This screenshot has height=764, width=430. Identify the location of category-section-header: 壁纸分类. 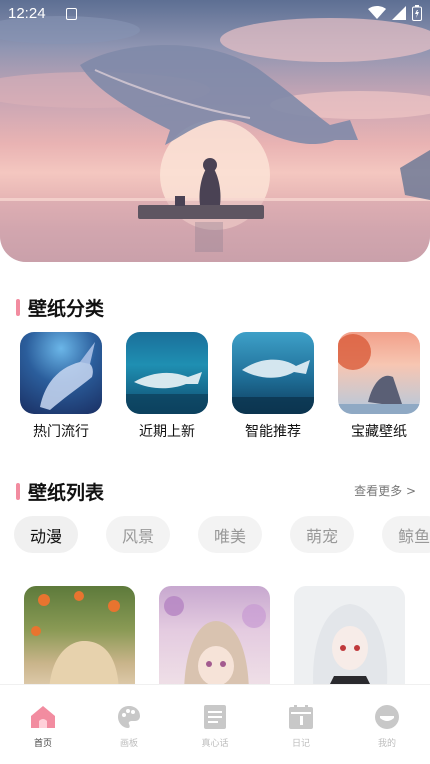
(60, 307).